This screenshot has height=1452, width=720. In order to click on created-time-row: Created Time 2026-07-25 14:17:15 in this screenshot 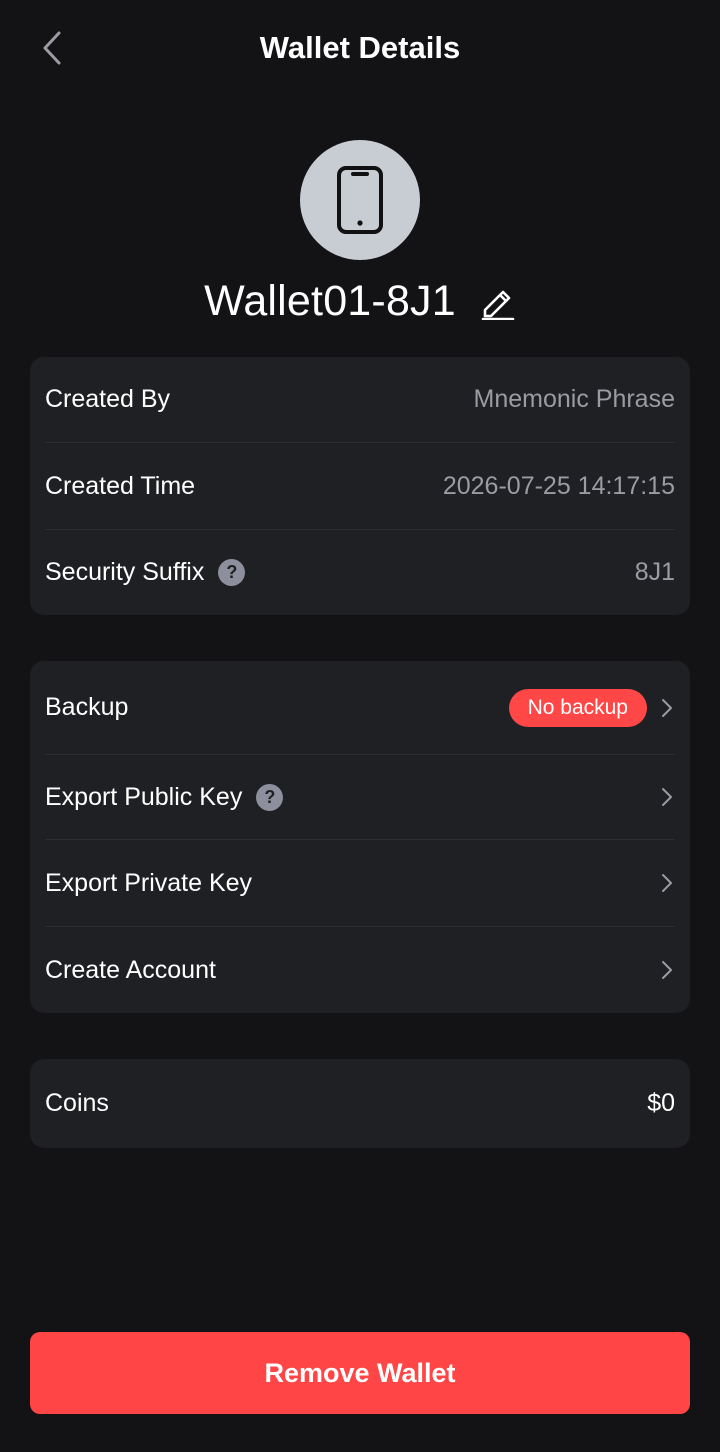, I will do `click(360, 486)`.